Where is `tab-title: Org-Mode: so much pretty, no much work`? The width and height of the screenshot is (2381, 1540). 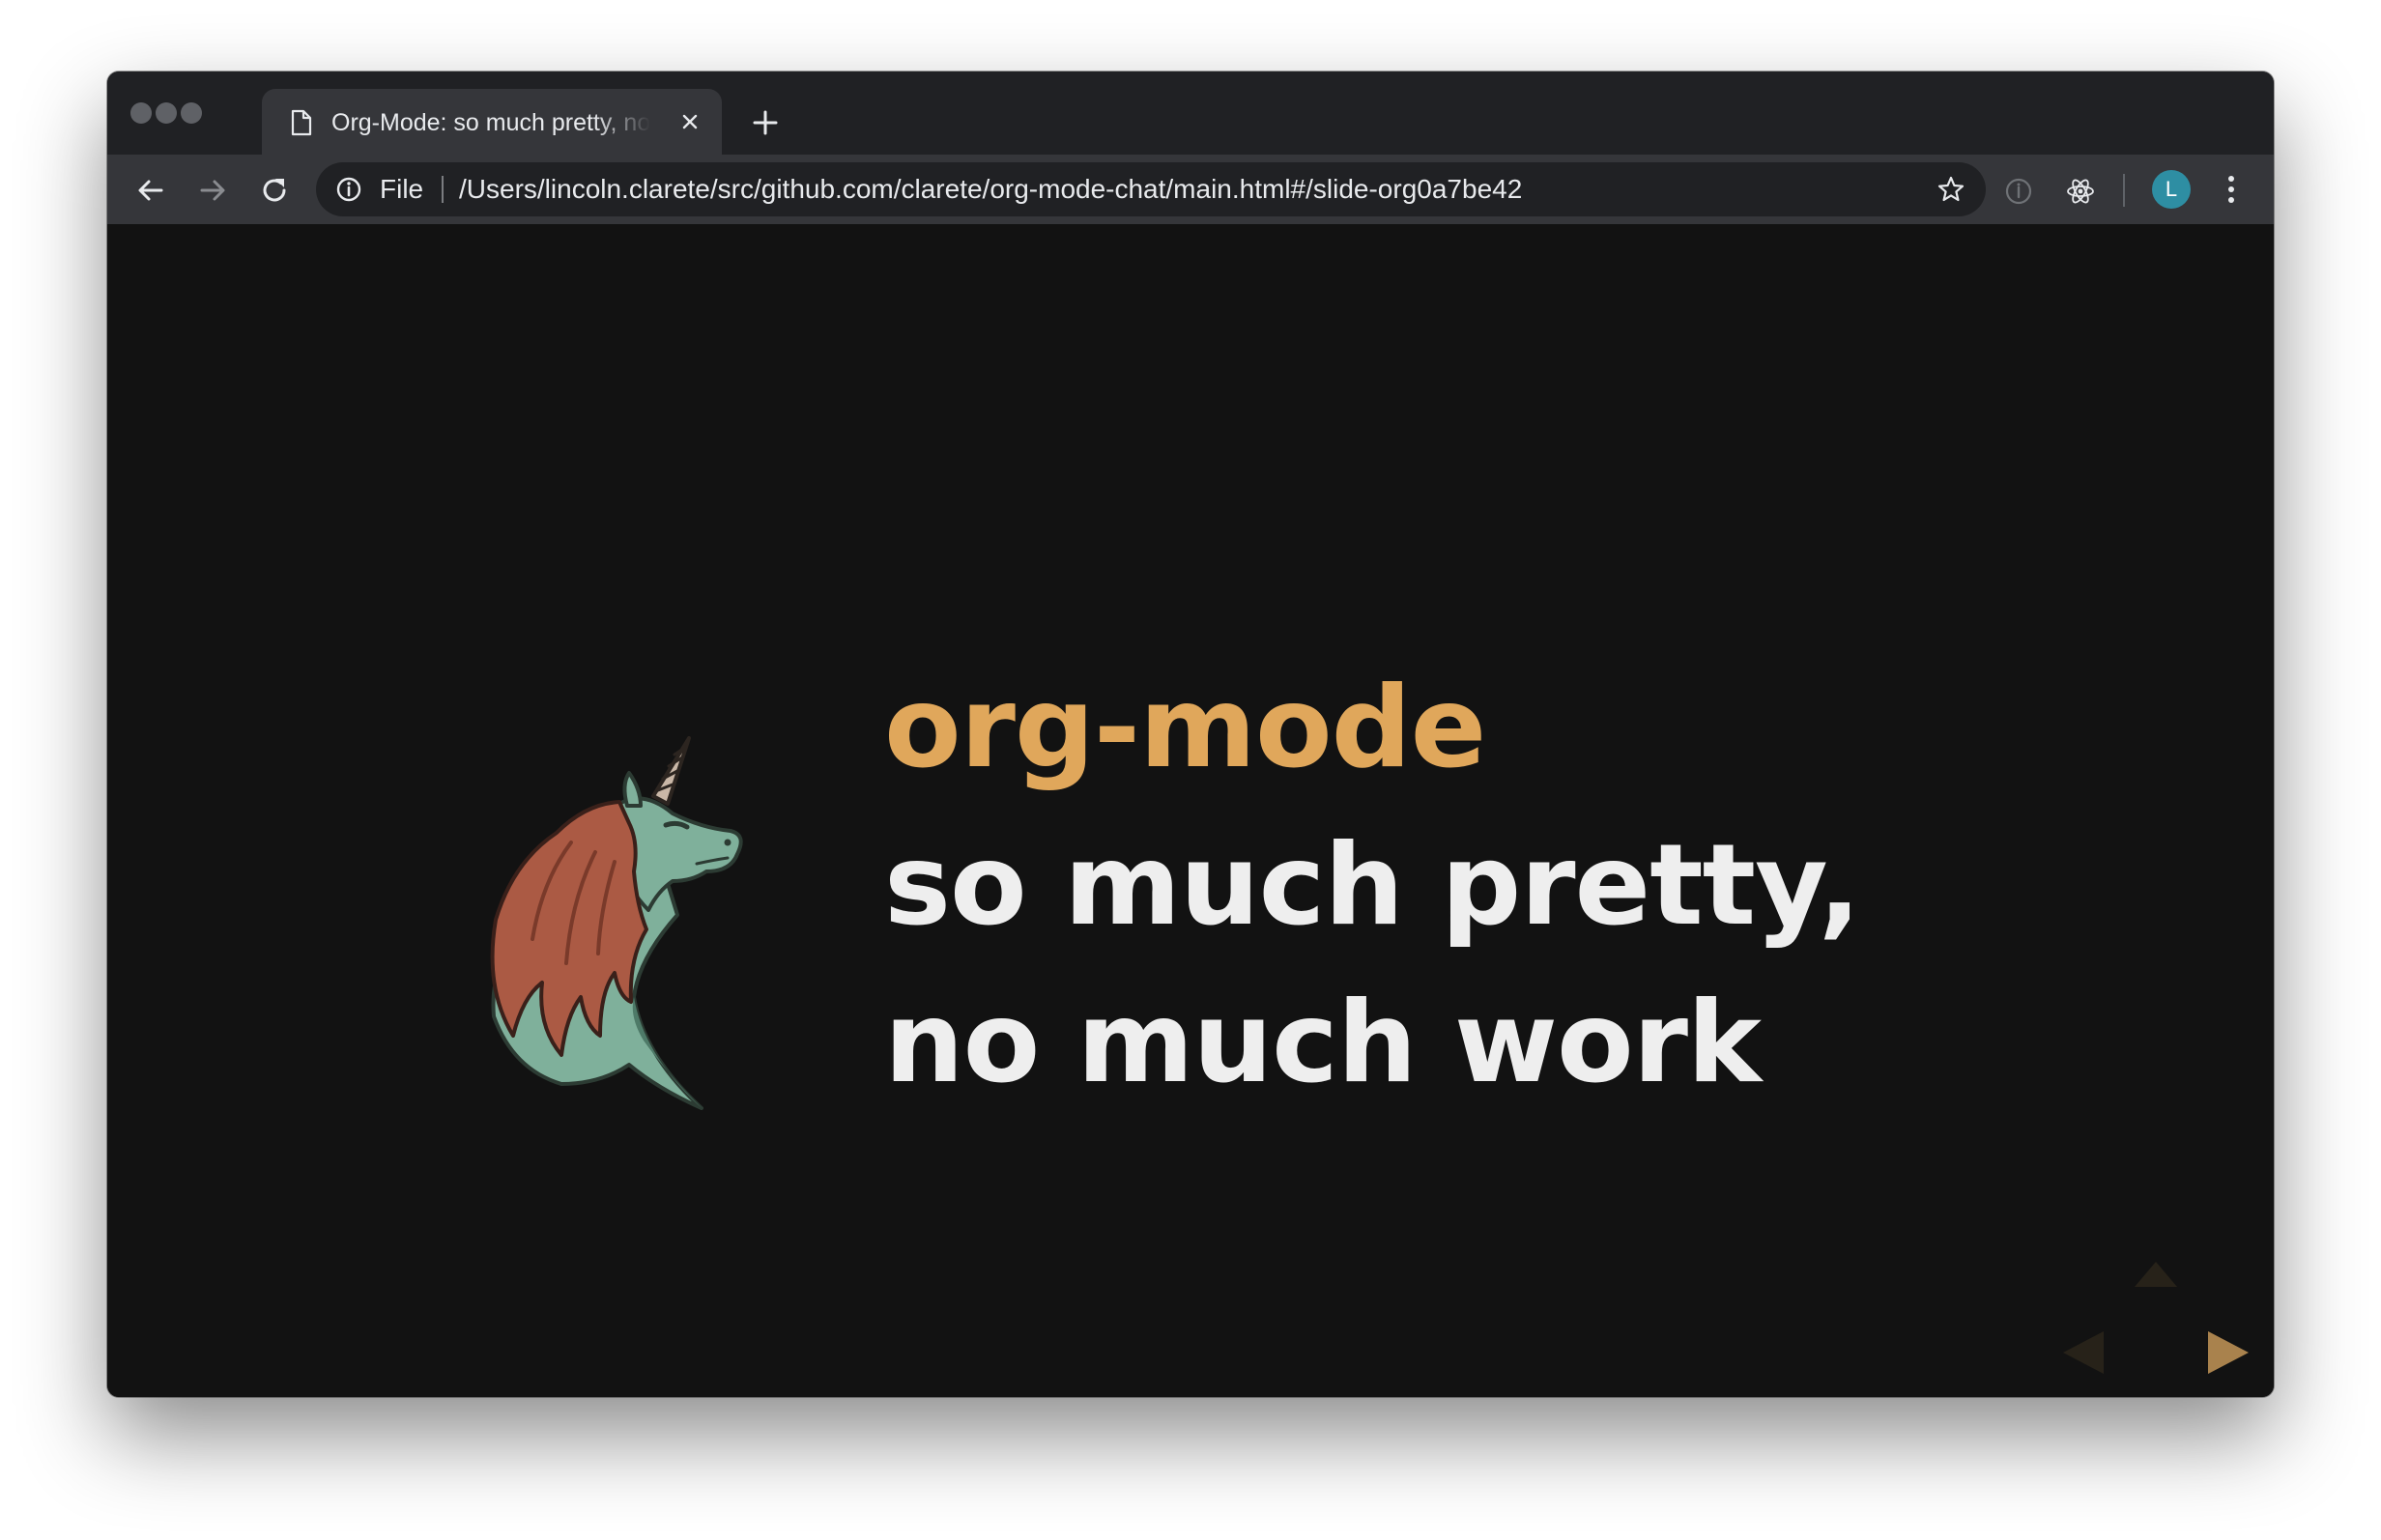
tab-title: Org-Mode: so much pretty, no much work is located at coordinates (490, 122).